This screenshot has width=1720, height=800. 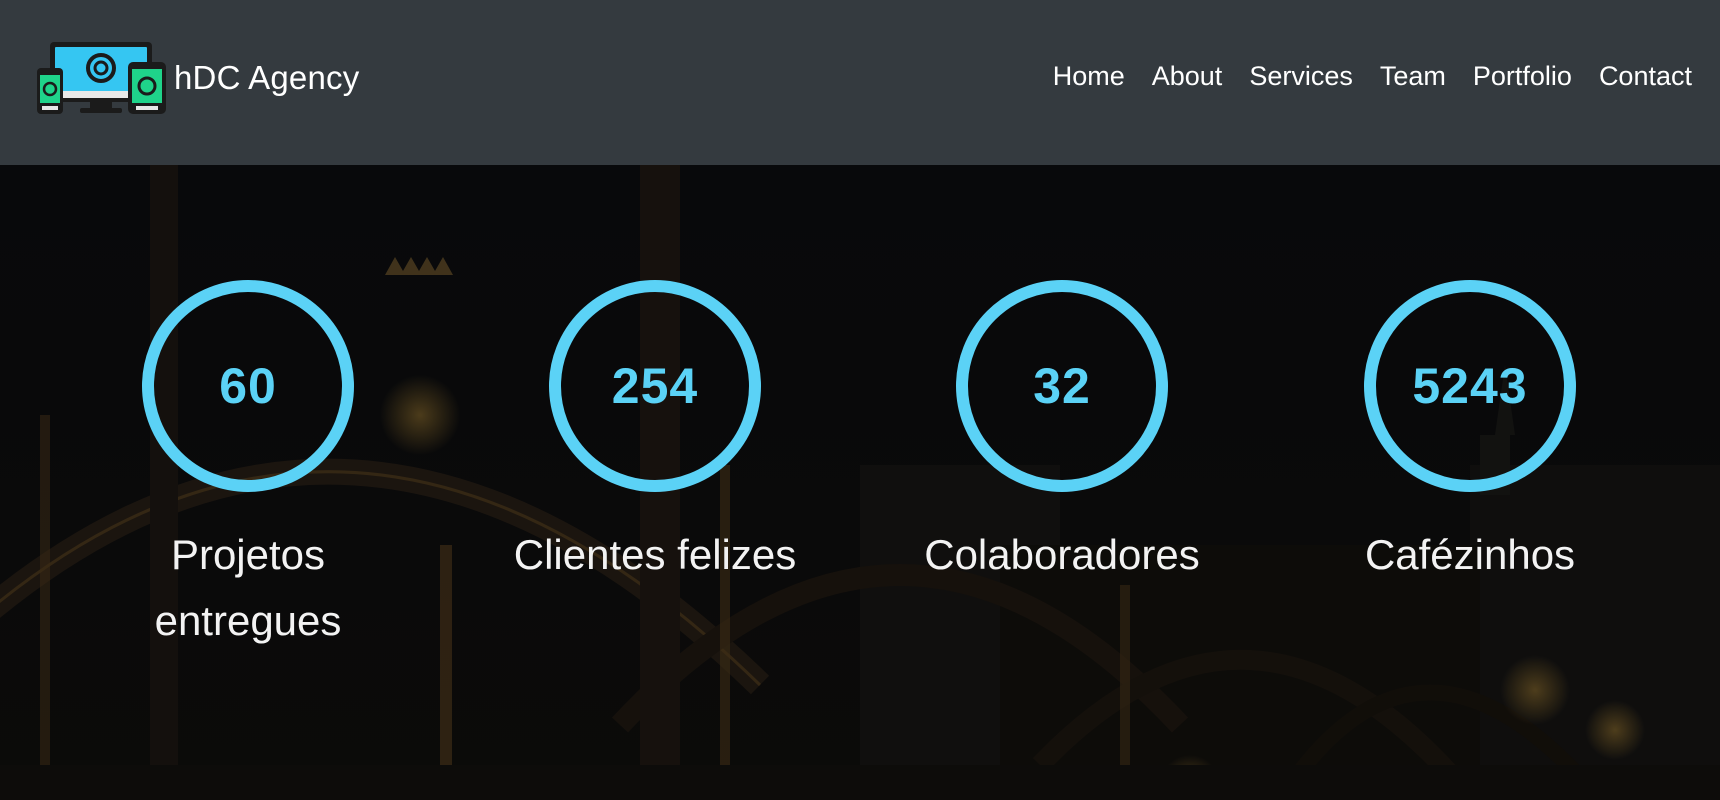 I want to click on nav-link-team: Team, so click(x=1413, y=76).